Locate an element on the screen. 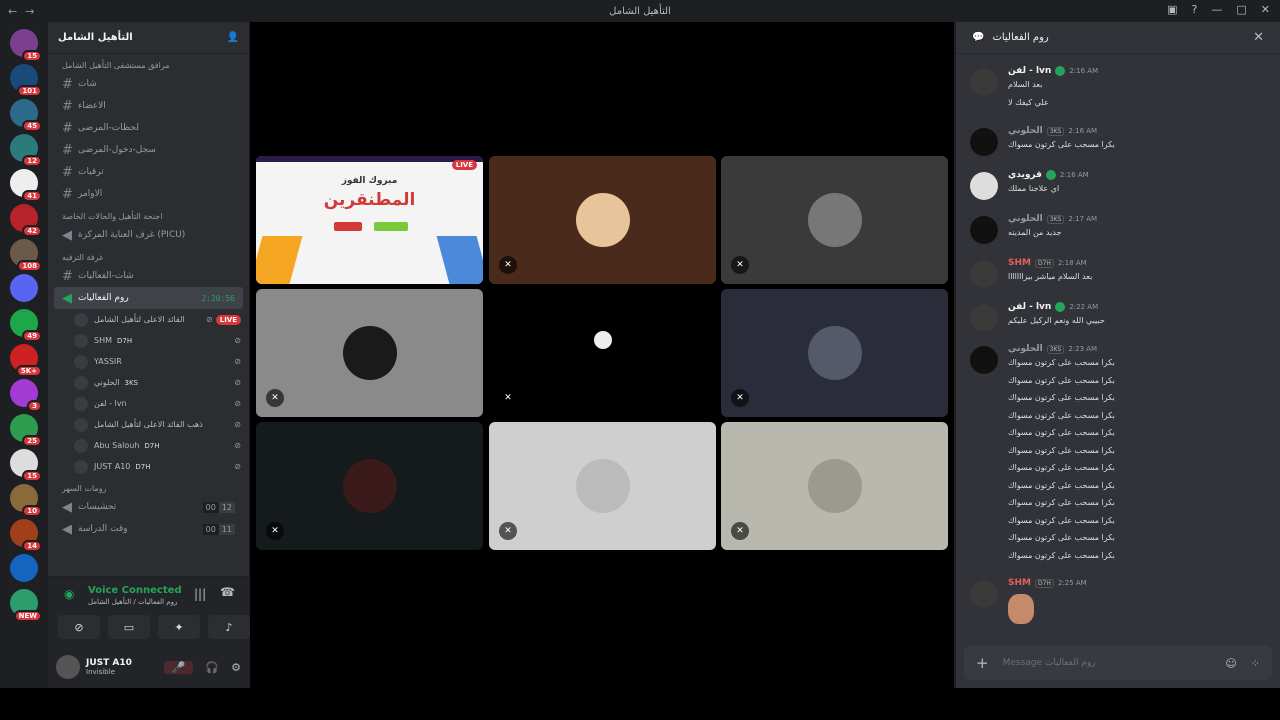 Image resolution: width=1280 pixels, height=720 pixels. disconnect-icon: ☎ is located at coordinates (227, 592).